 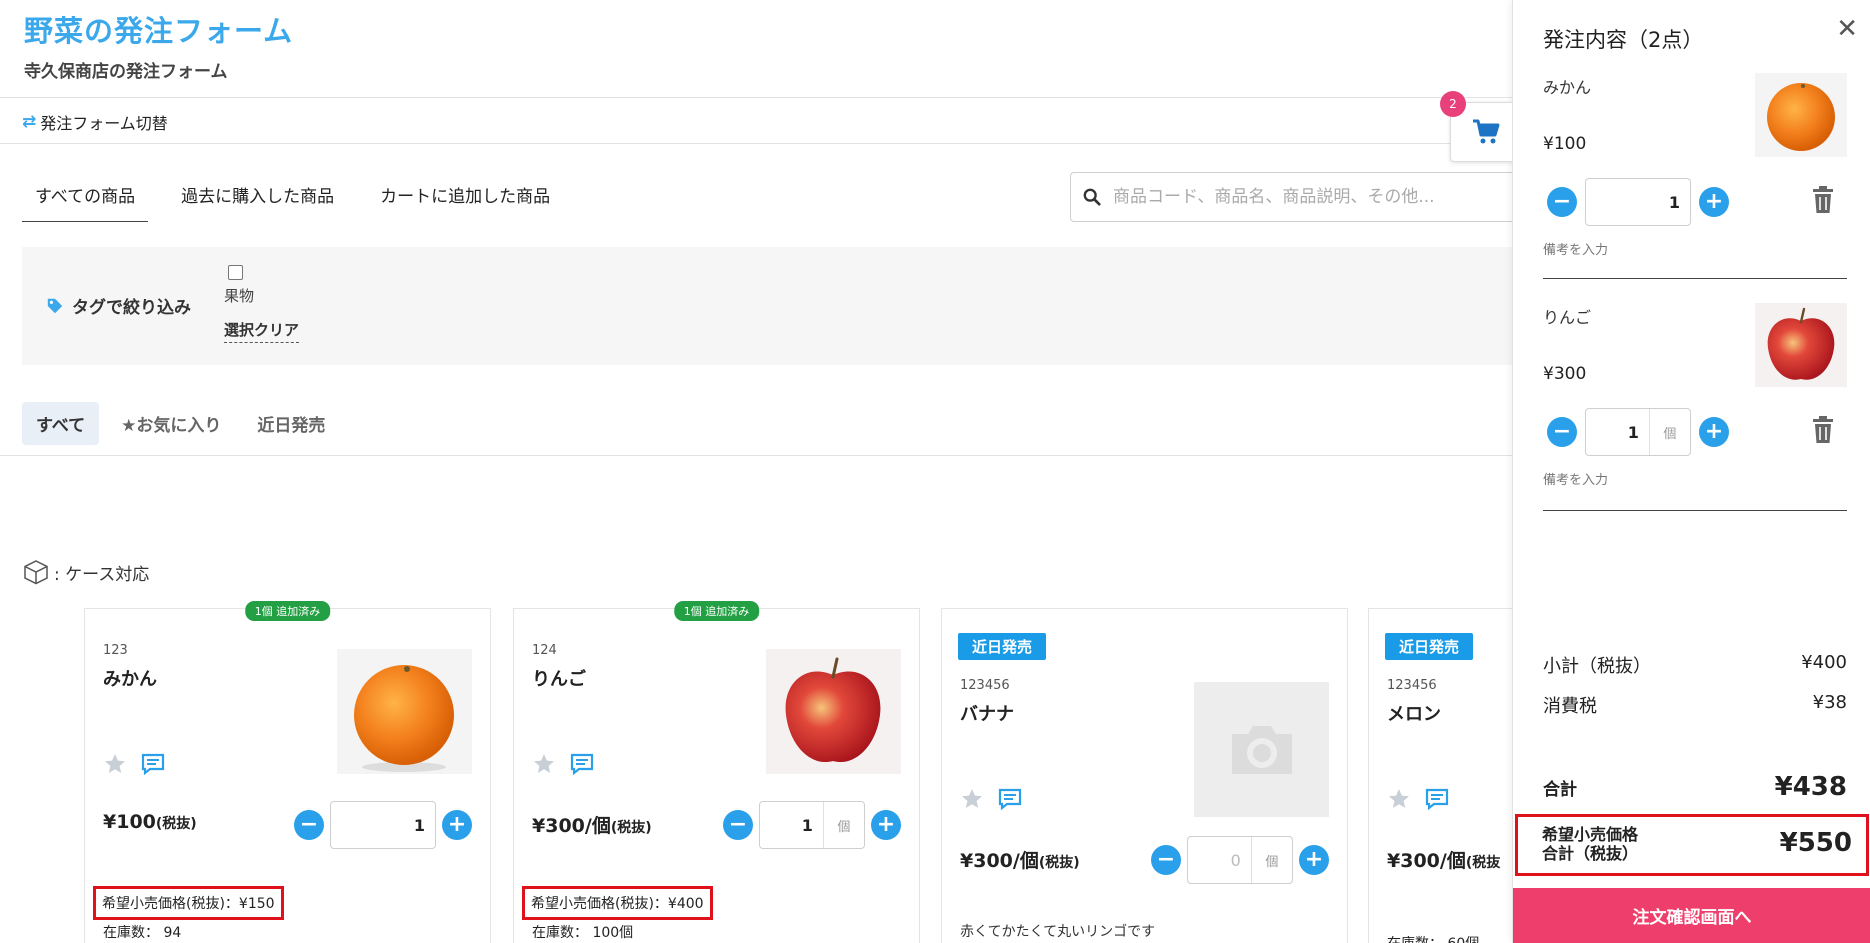 What do you see at coordinates (291, 423) in the screenshot?
I see `subtab-coming-soon: 近日発売` at bounding box center [291, 423].